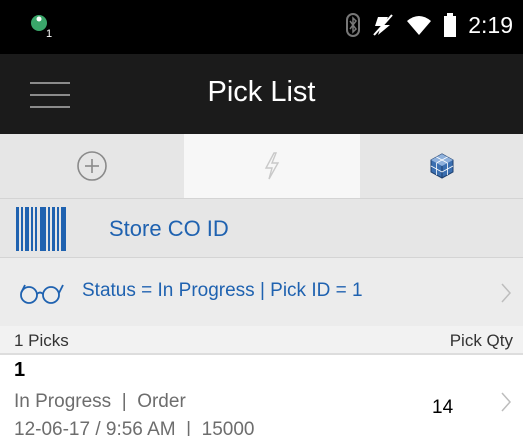  Describe the element at coordinates (383, 25) in the screenshot. I see `mute-icon` at that location.